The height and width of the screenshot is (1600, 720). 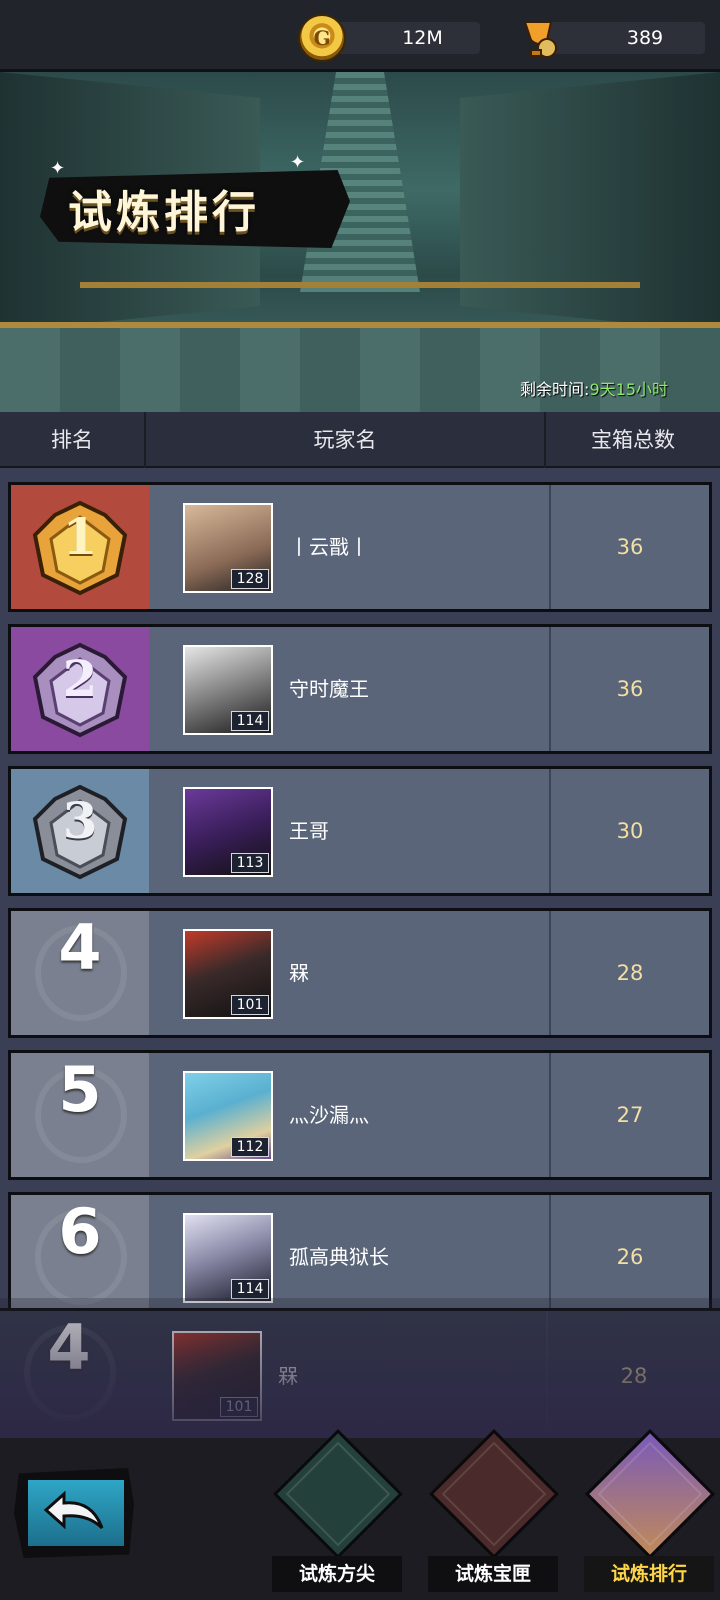 What do you see at coordinates (629, 1257) in the screenshot?
I see `chest-count: 26` at bounding box center [629, 1257].